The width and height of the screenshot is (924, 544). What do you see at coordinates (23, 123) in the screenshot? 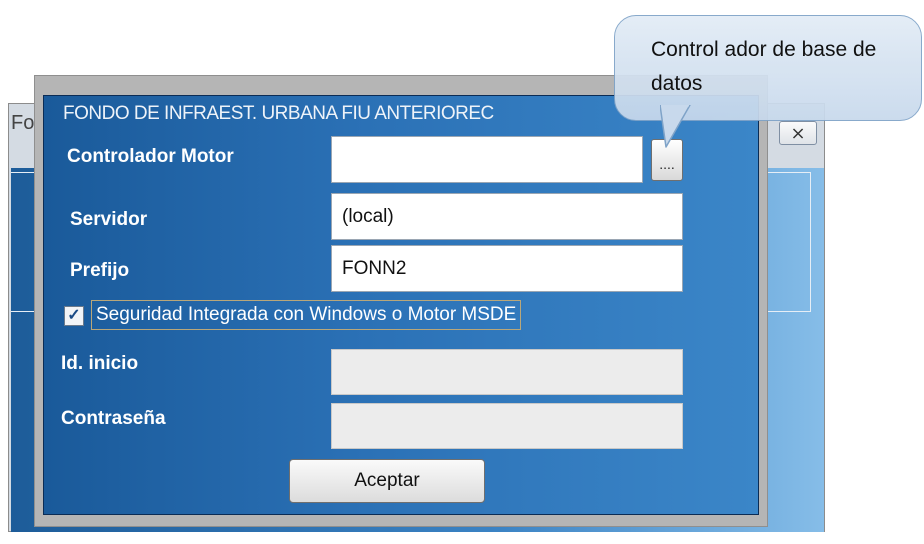
I see `background-window-title: Fo` at bounding box center [23, 123].